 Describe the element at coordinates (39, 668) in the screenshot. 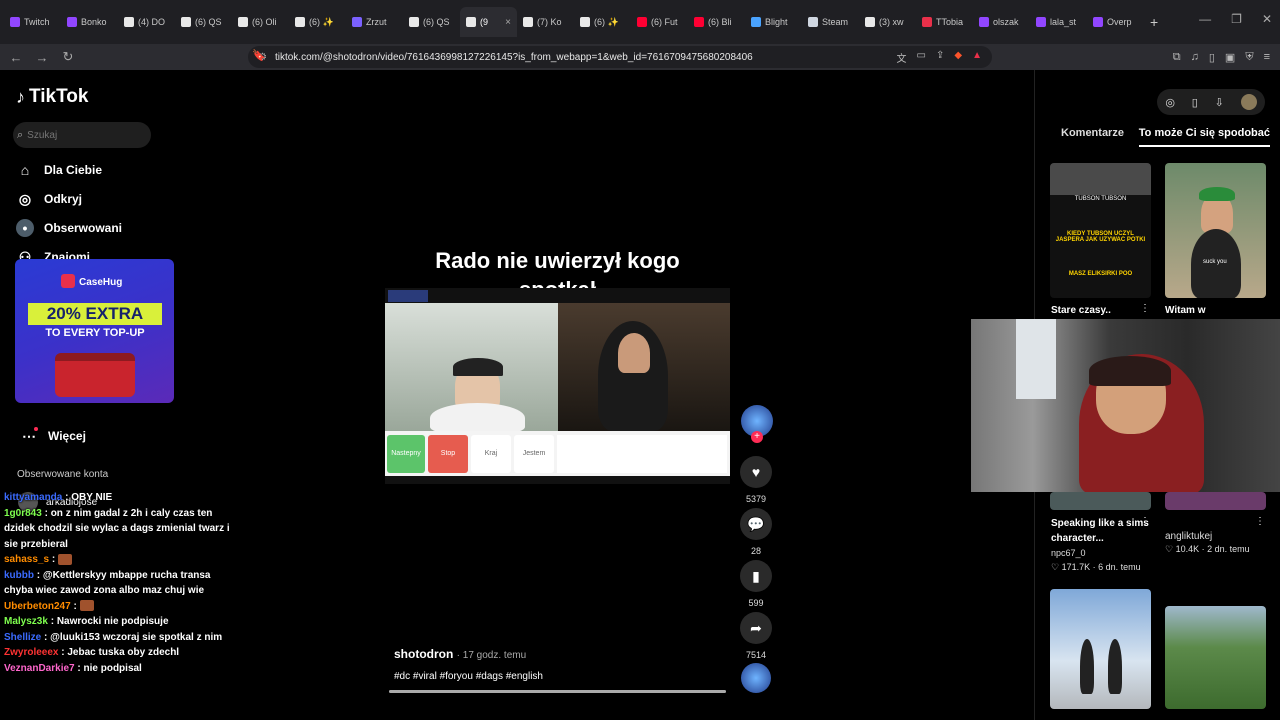

I see `chat-username: VeznanDarkie7` at that location.